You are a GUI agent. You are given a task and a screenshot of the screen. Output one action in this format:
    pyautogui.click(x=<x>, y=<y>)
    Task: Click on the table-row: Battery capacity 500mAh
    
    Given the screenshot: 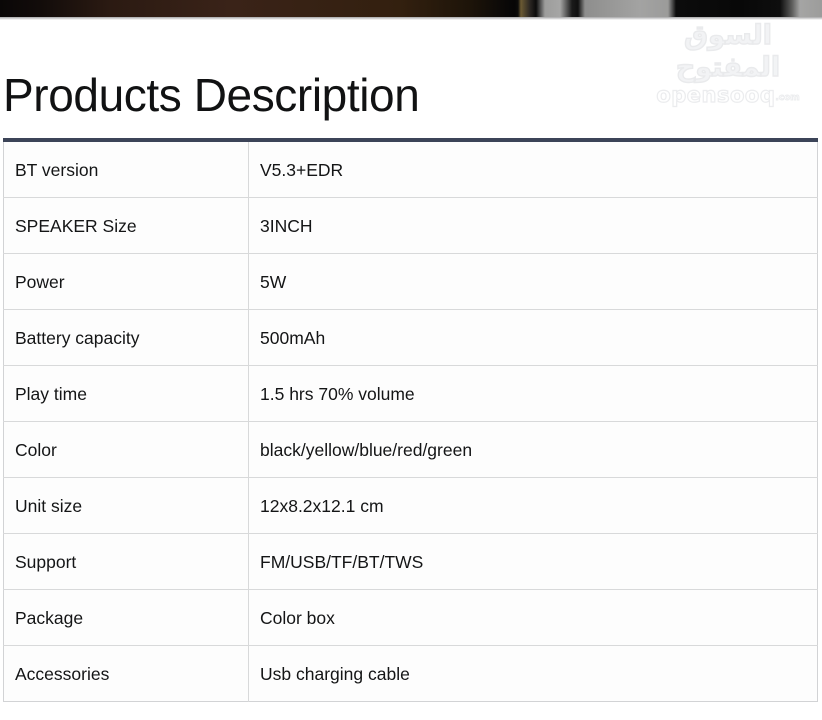 What is the action you would take?
    pyautogui.click(x=410, y=337)
    